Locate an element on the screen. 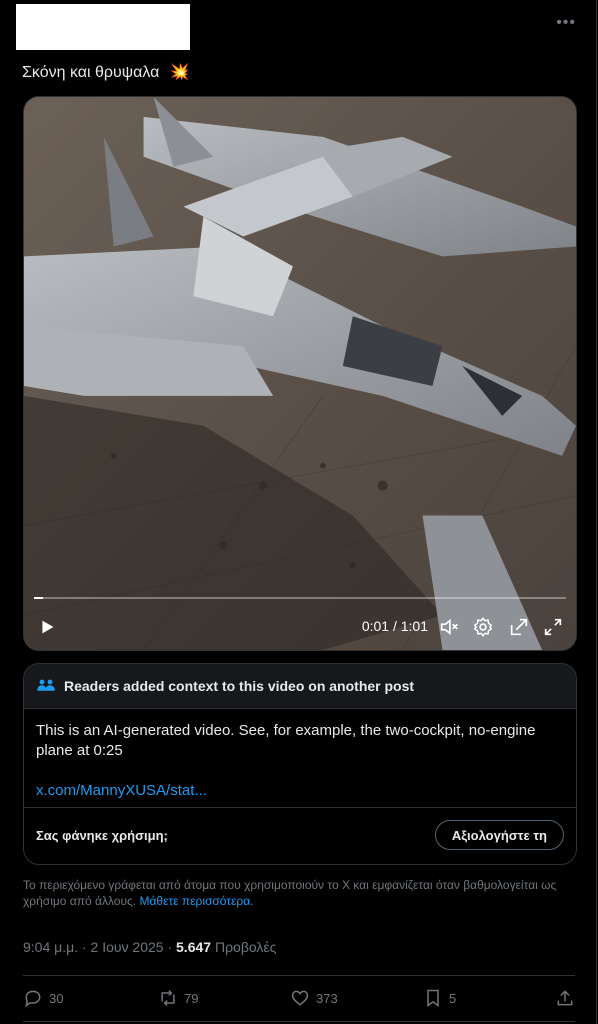  more-icon: ••• is located at coordinates (566, 23).